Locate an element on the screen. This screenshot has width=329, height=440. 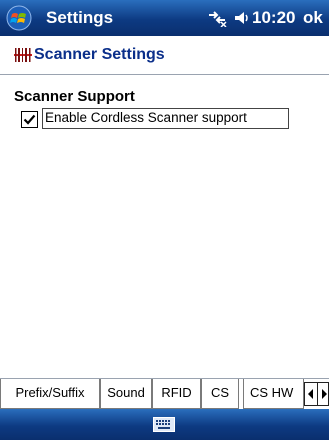
page-header: Scanner Settings is located at coordinates (164, 55).